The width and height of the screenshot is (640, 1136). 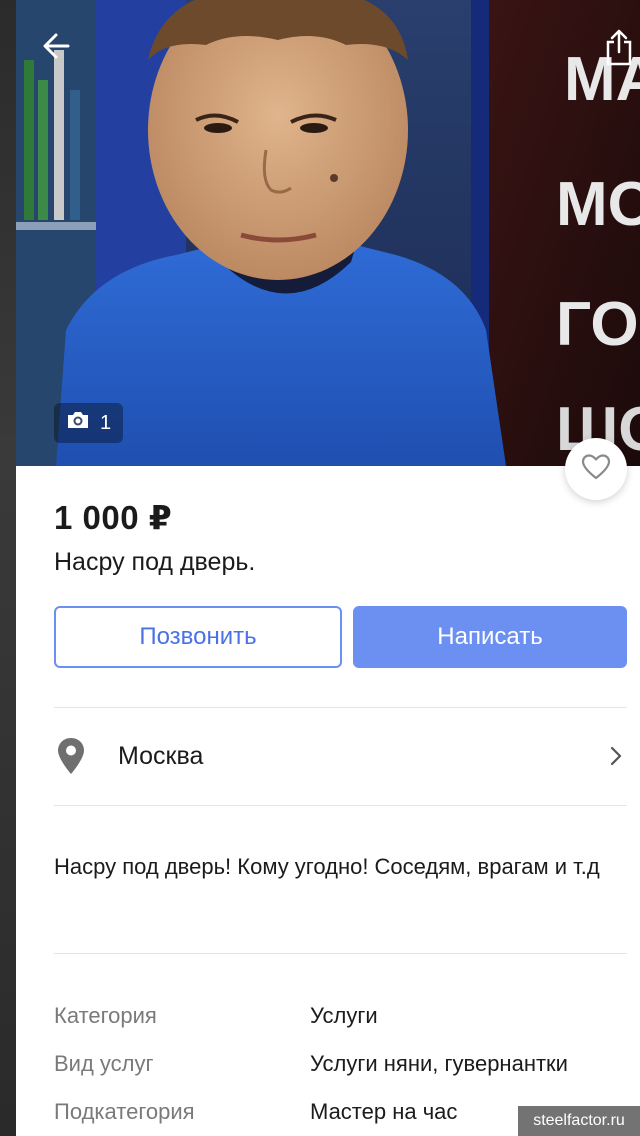 What do you see at coordinates (71, 756) in the screenshot?
I see `map-pin-icon` at bounding box center [71, 756].